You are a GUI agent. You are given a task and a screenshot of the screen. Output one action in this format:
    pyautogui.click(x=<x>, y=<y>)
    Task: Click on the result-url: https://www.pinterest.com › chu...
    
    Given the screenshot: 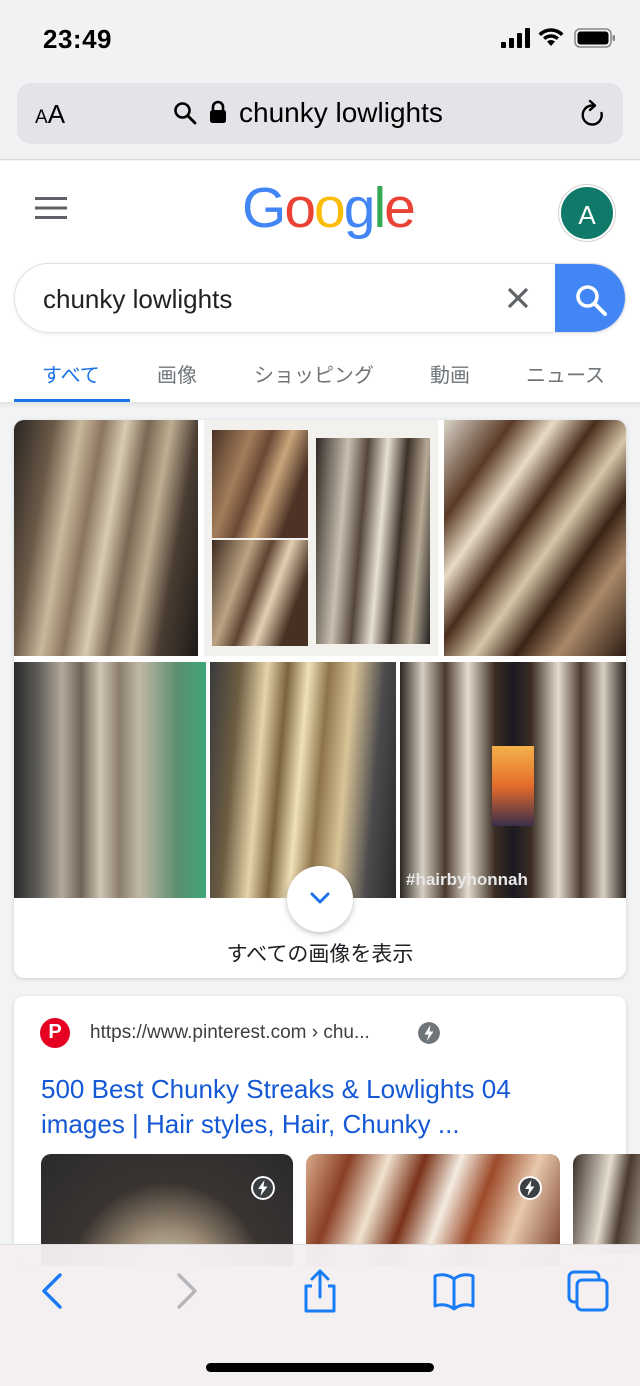 What is the action you would take?
    pyautogui.click(x=230, y=1033)
    